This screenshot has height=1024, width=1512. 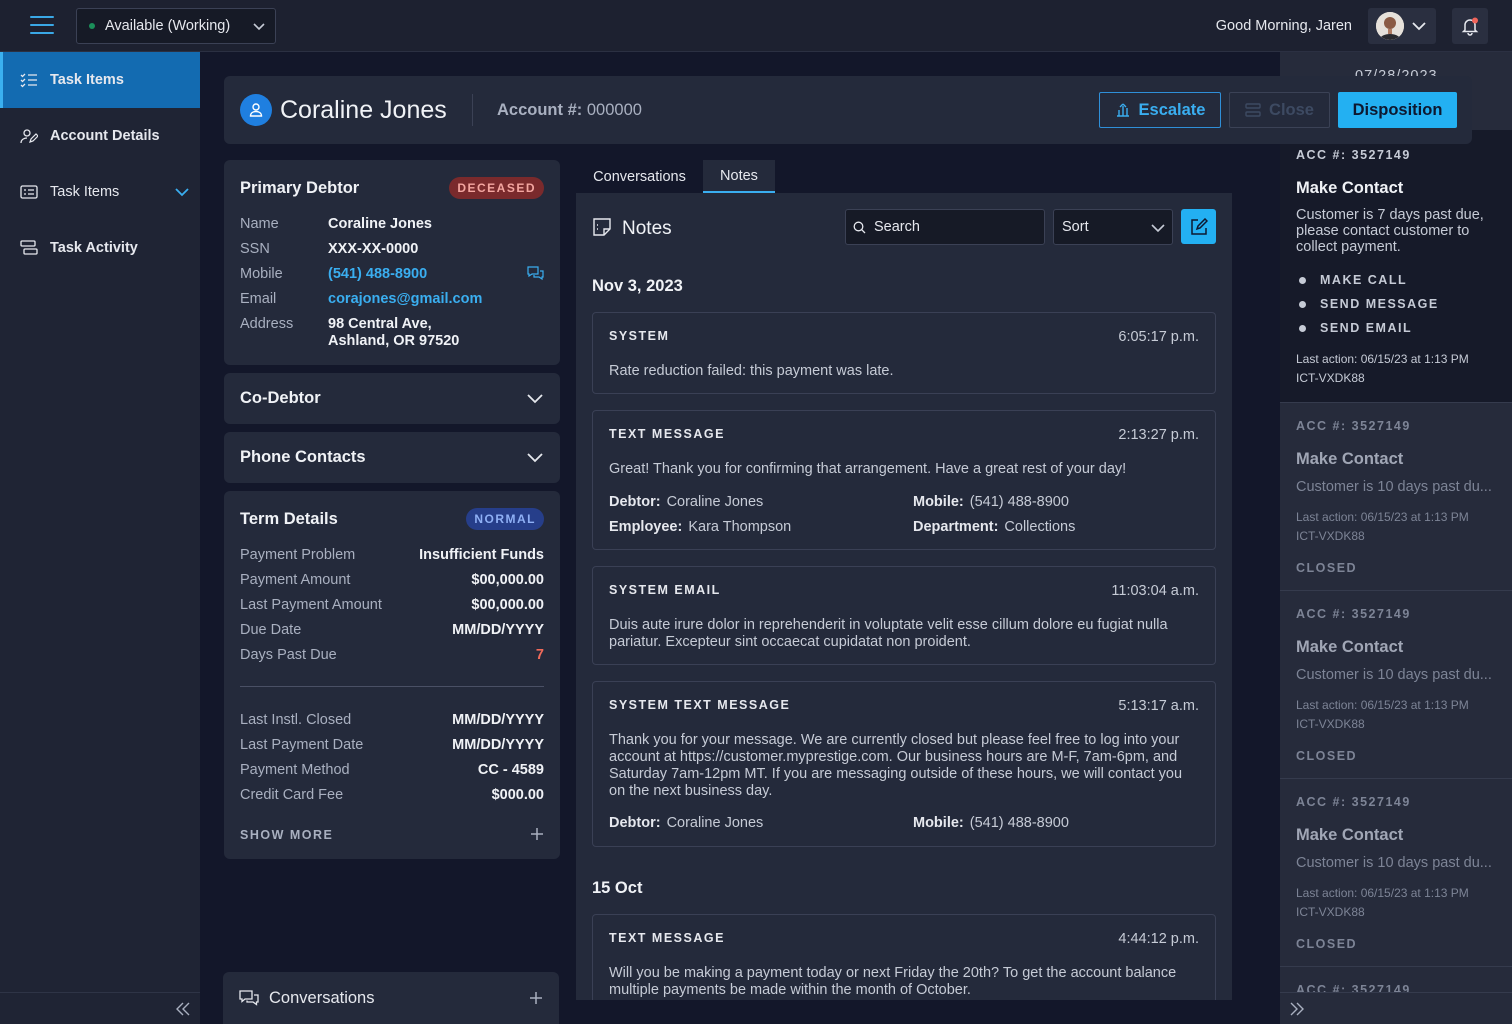 What do you see at coordinates (1019, 502) in the screenshot?
I see `meta-value: (541) 488-8900` at bounding box center [1019, 502].